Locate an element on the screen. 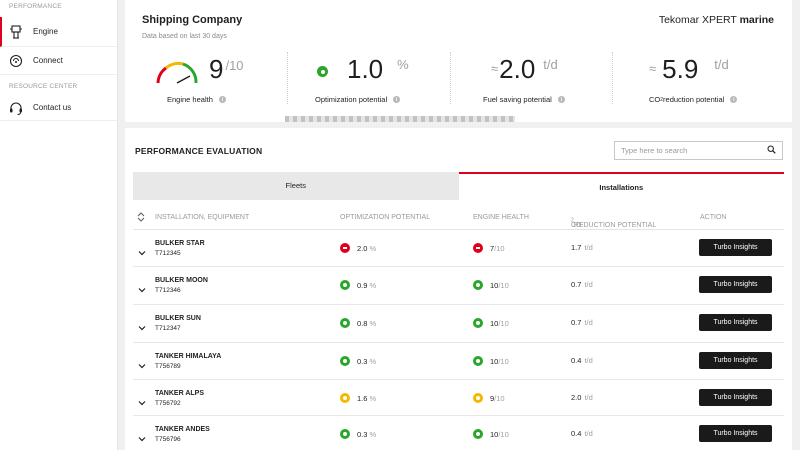  optimization-cell: 2.0% is located at coordinates (358, 248).